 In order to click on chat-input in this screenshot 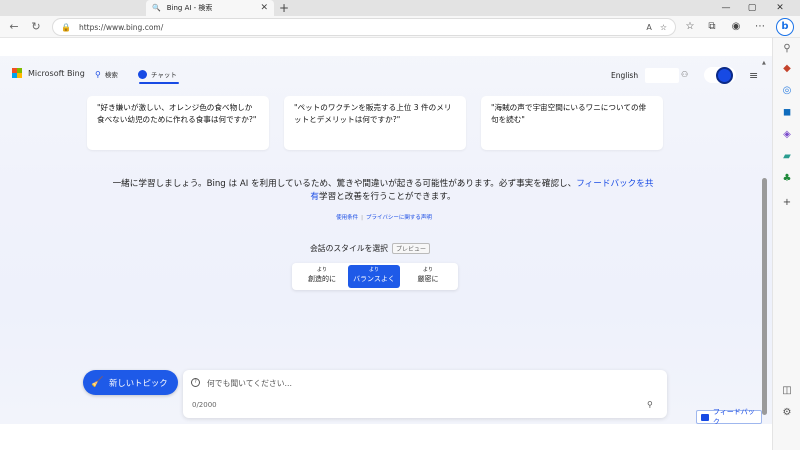, I will do `click(427, 383)`.